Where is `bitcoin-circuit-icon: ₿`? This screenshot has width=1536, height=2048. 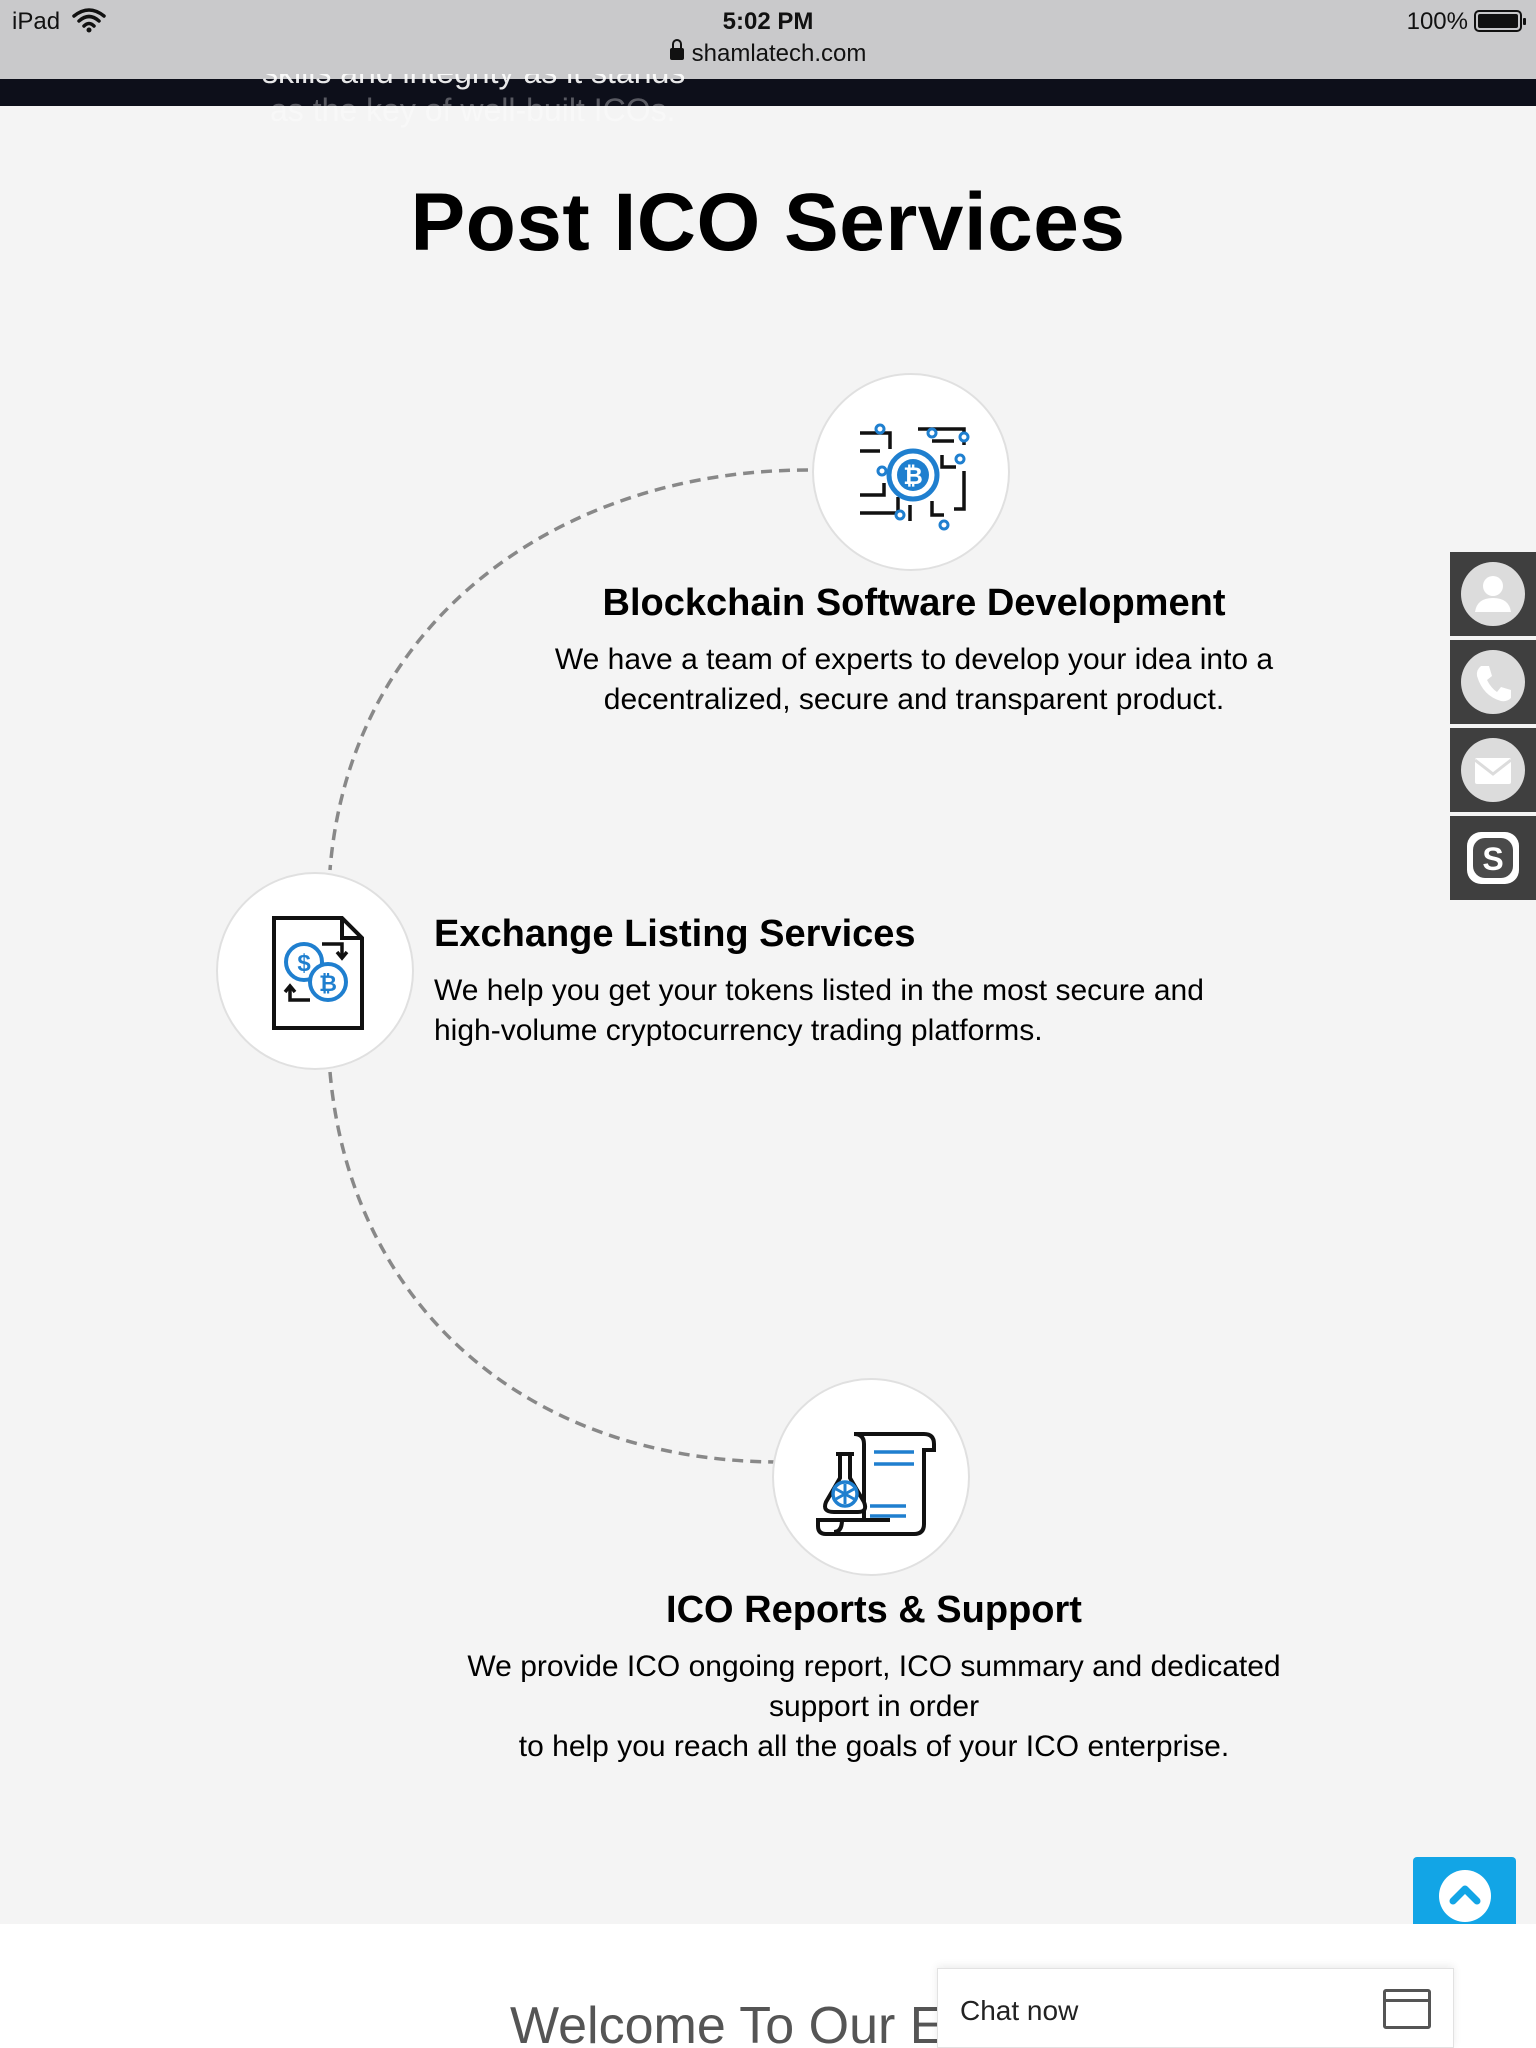 bitcoin-circuit-icon: ₿ is located at coordinates (915, 477).